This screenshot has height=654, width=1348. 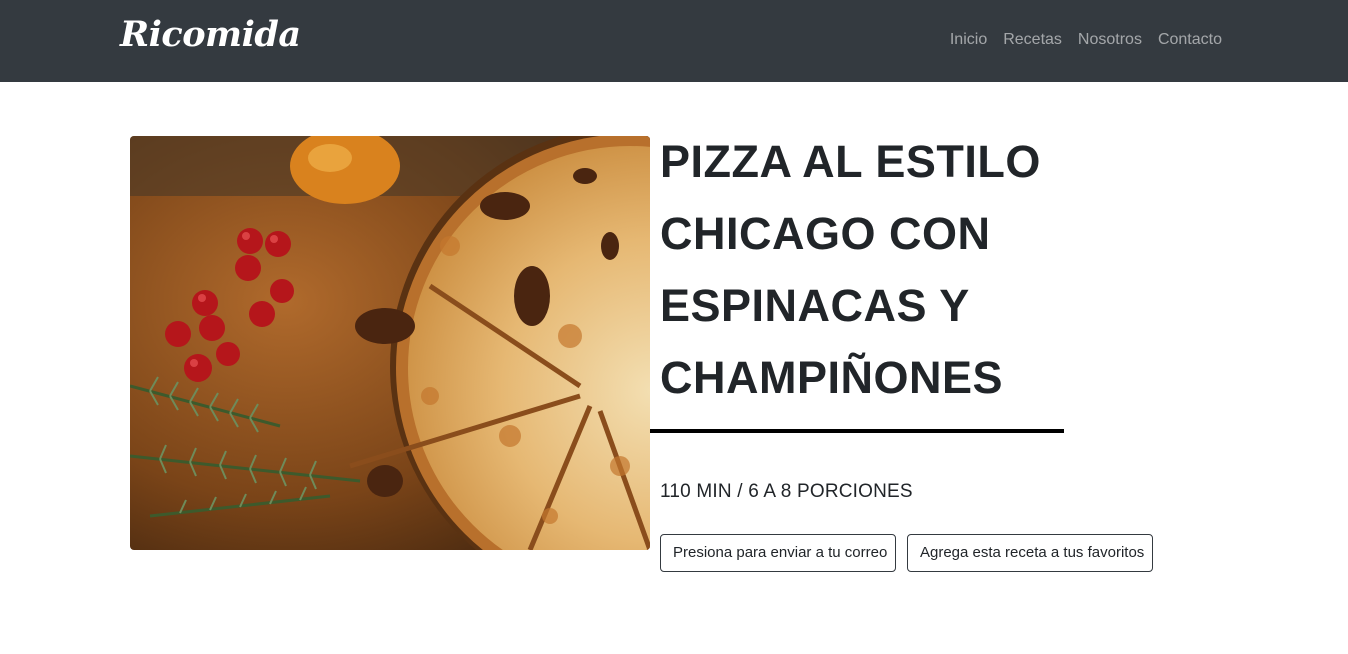 What do you see at coordinates (210, 34) in the screenshot?
I see `brand-logo: Ricomida` at bounding box center [210, 34].